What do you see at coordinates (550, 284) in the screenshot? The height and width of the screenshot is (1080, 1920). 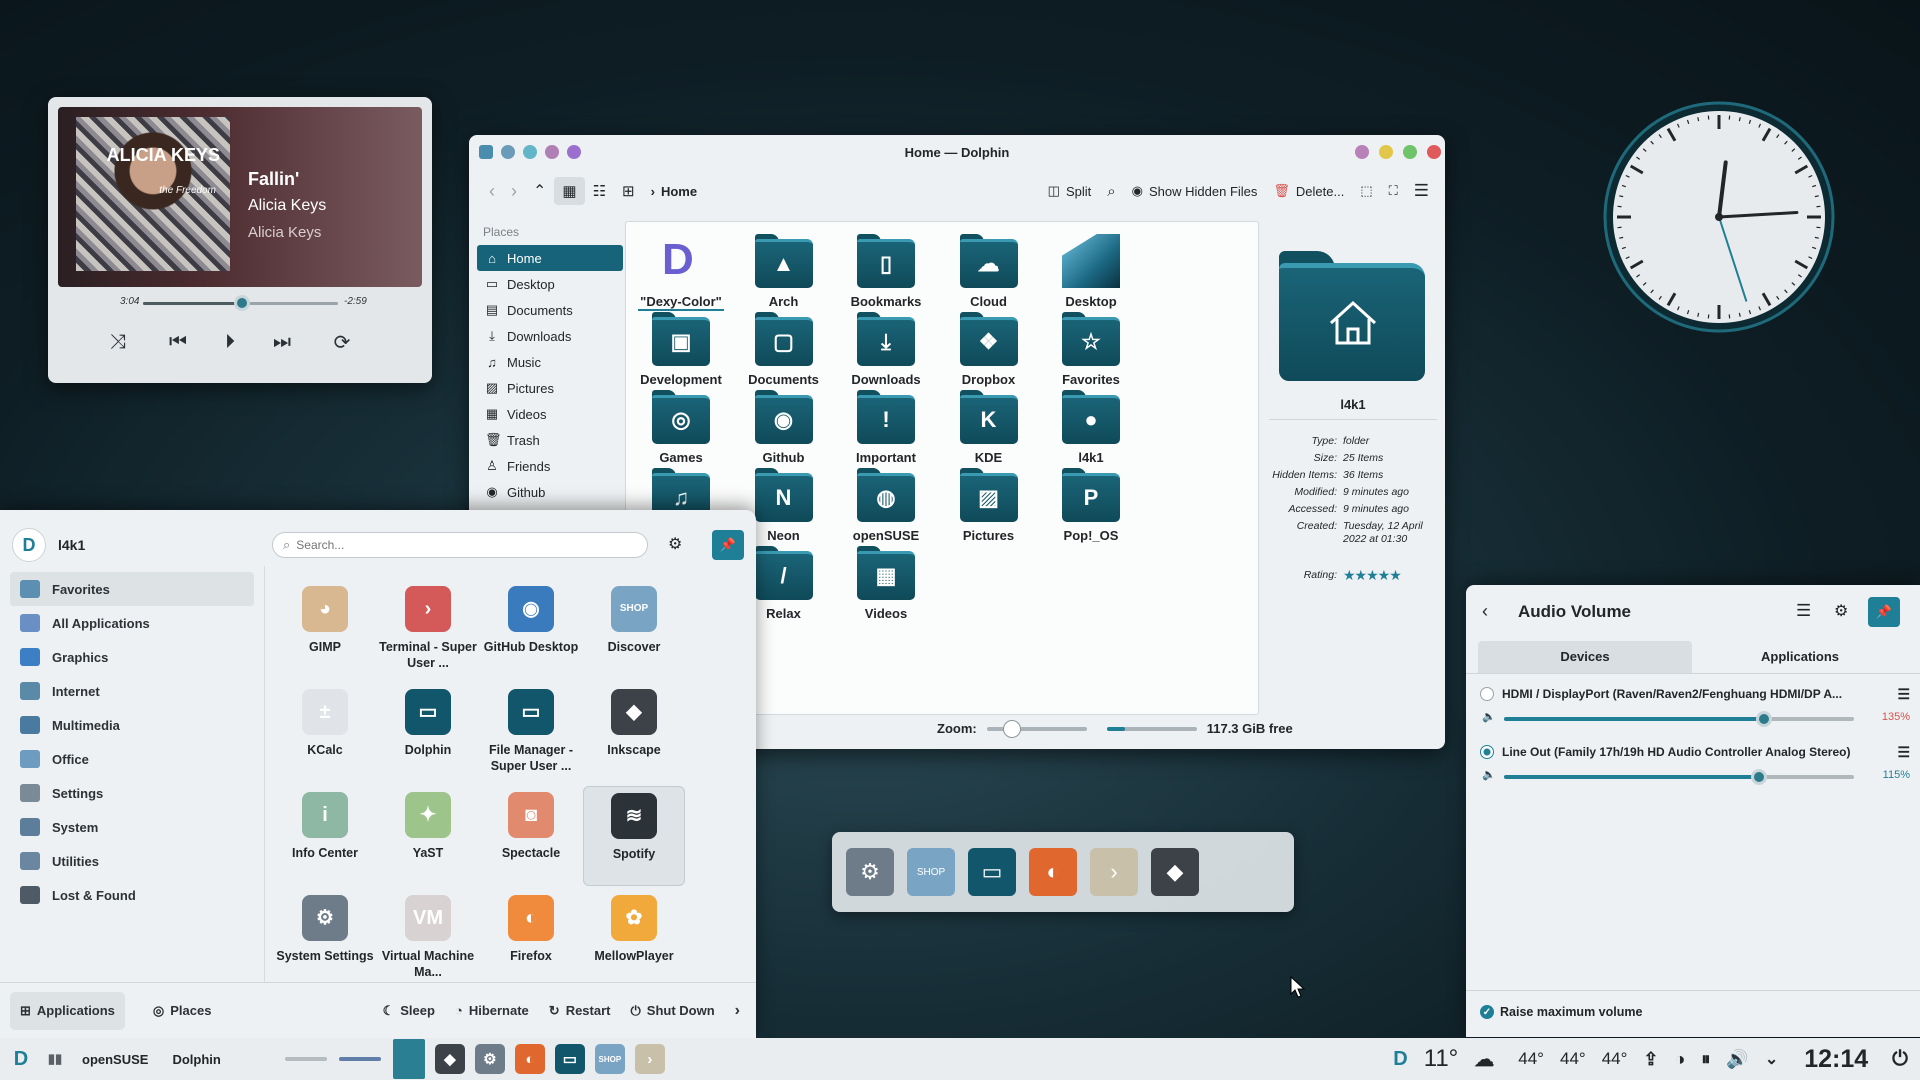 I see `places-item-desktop: ▭ Desktop` at bounding box center [550, 284].